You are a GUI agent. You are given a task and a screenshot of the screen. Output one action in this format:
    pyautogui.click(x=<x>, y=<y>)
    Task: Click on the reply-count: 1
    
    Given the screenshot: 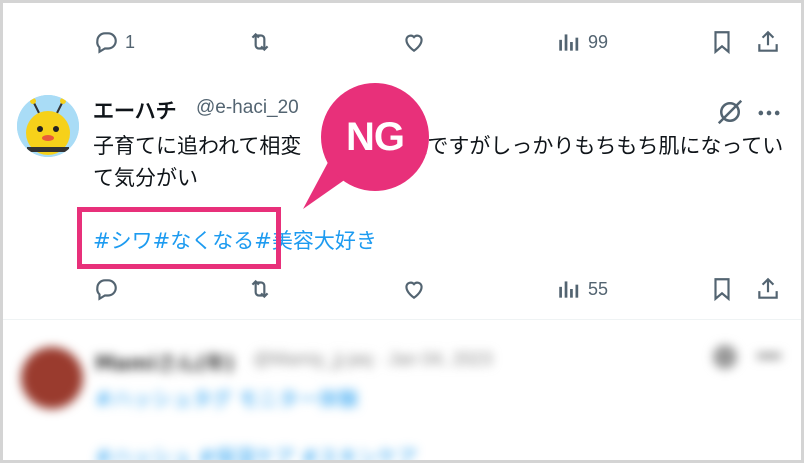 What is the action you would take?
    pyautogui.click(x=130, y=41)
    